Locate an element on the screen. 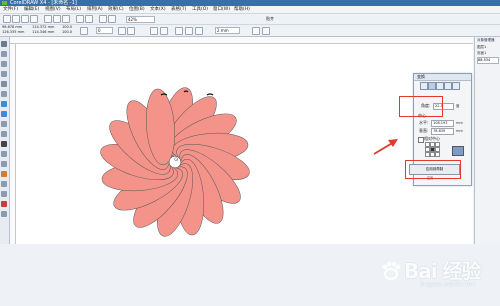 The width and height of the screenshot is (500, 306). crop-tool-icon is located at coordinates (4, 64).